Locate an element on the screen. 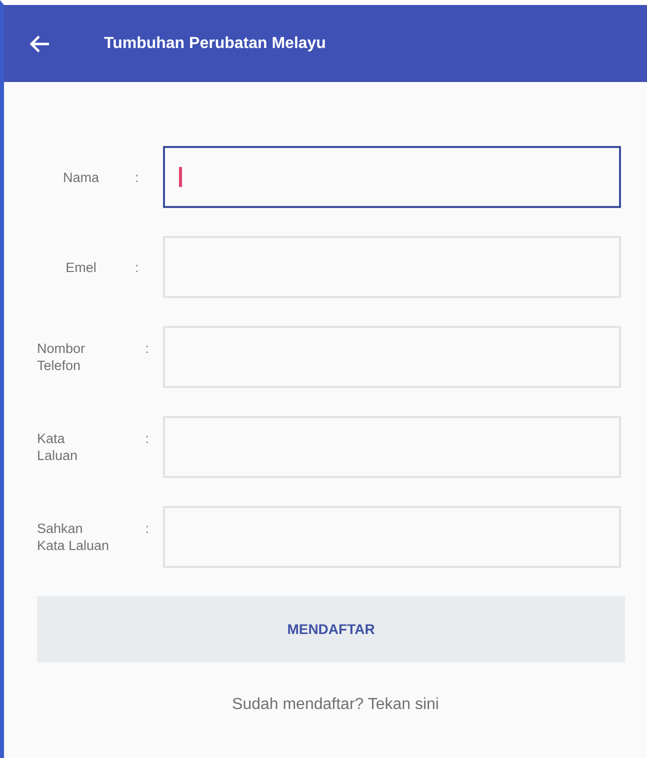  field-label: Emel is located at coordinates (81, 267).